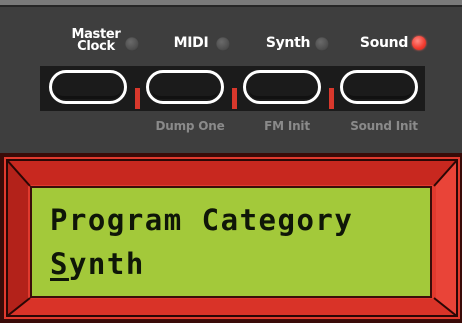 The width and height of the screenshot is (462, 323). I want to click on synth-button, so click(282, 87).